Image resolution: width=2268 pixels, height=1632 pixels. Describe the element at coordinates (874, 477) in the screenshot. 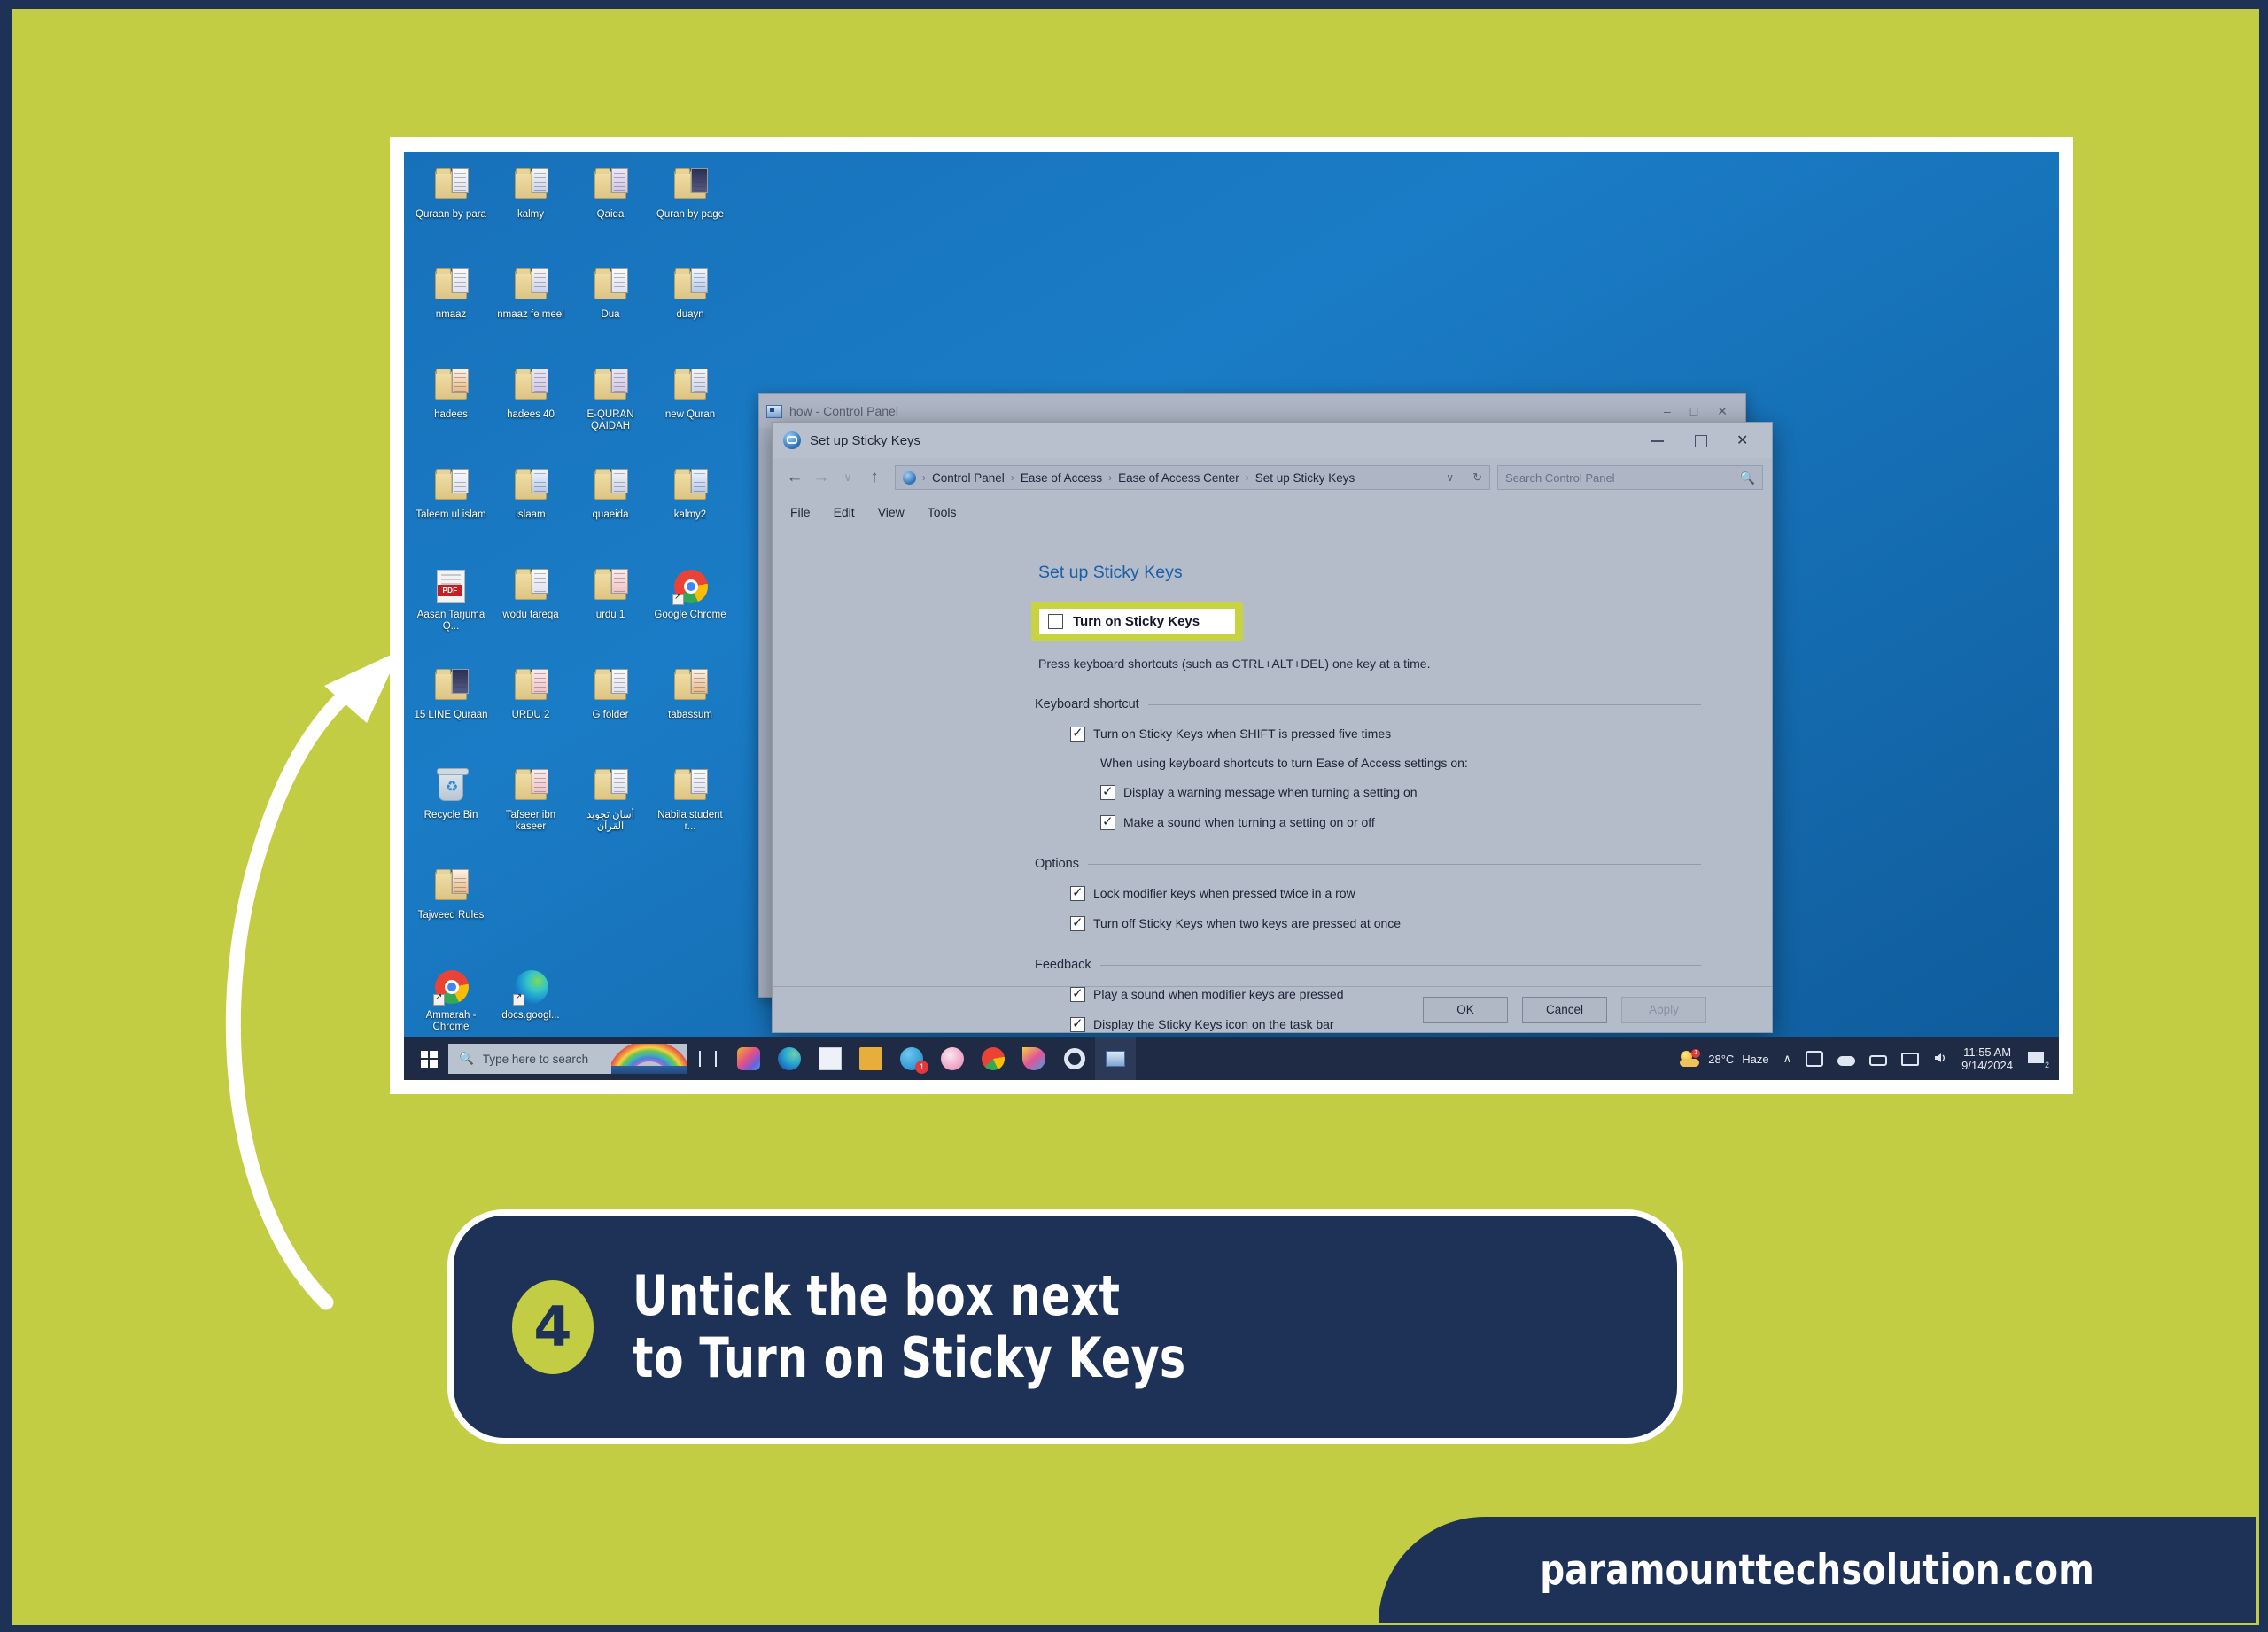

I see `up-button: ↑` at that location.